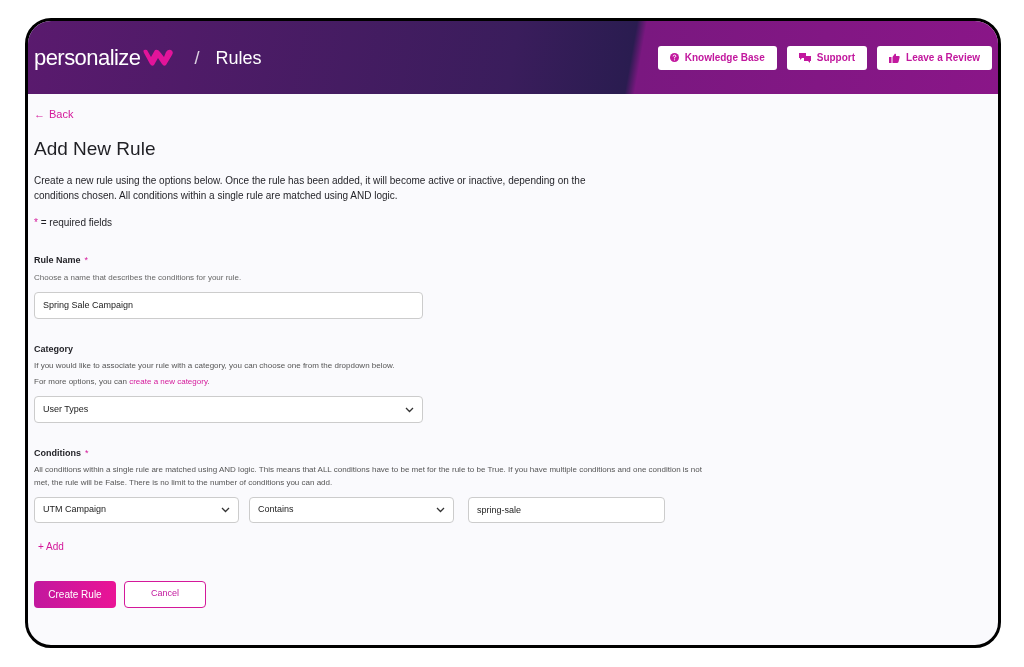 Image resolution: width=1024 pixels, height=667 pixels. What do you see at coordinates (674, 57) in the screenshot?
I see `help-icon` at bounding box center [674, 57].